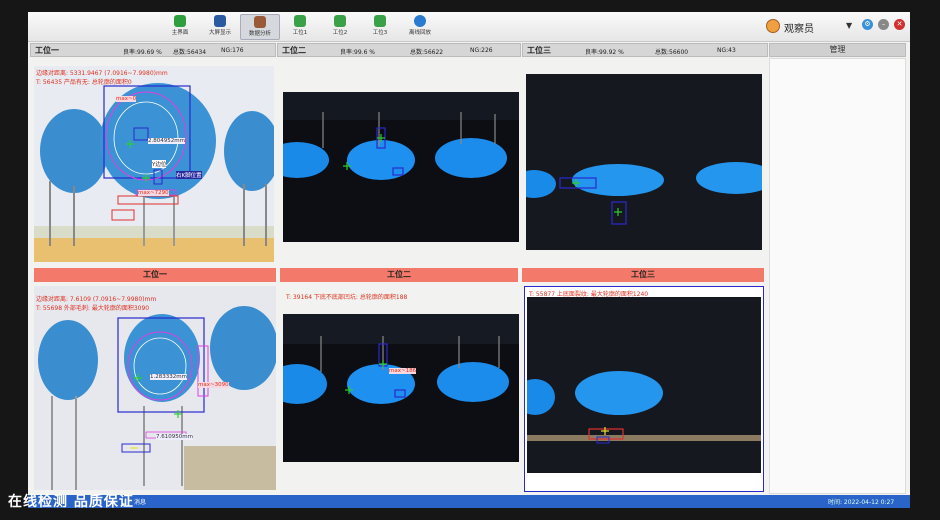 The width and height of the screenshot is (940, 520). I want to click on measure-readout: T: 55877 上底面裂纹: 最大轮廓的面积1240, so click(589, 294).